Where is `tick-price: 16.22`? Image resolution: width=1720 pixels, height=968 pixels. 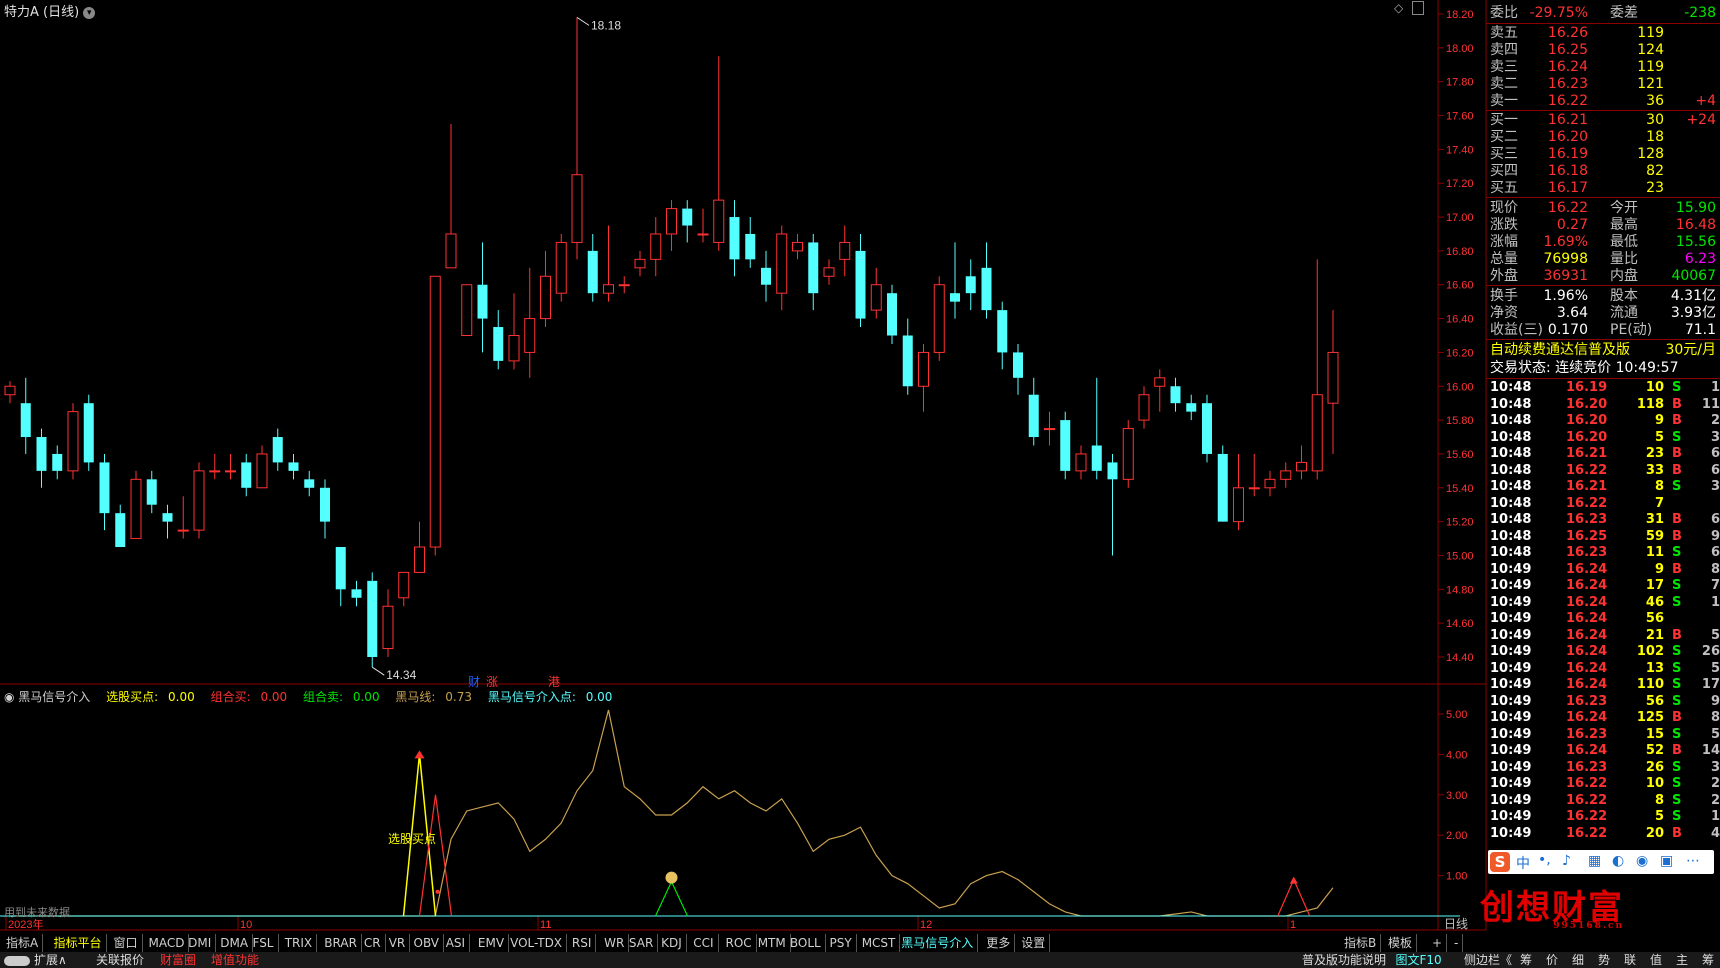
tick-price: 16.22 is located at coordinates (1587, 503).